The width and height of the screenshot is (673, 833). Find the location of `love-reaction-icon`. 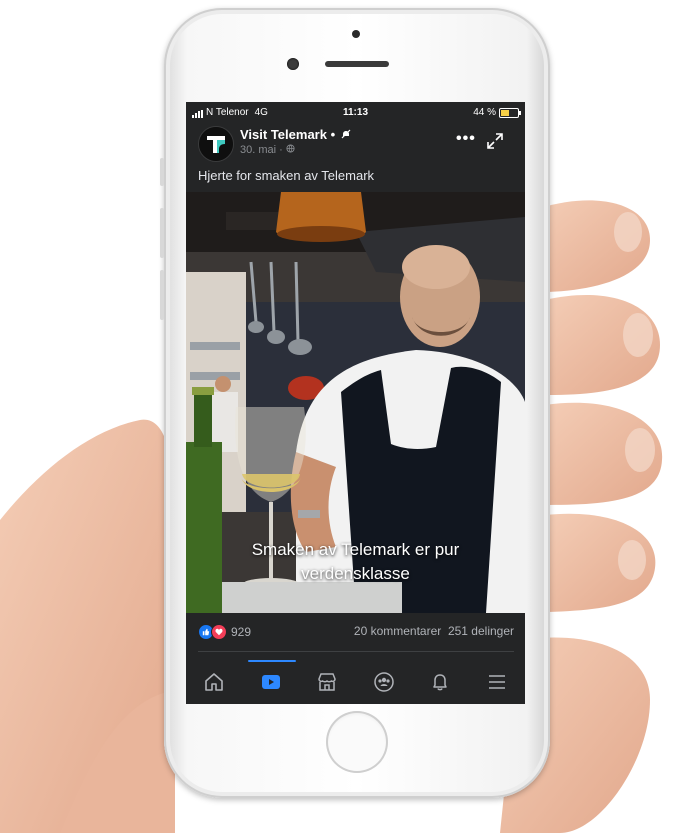

love-reaction-icon is located at coordinates (219, 632).